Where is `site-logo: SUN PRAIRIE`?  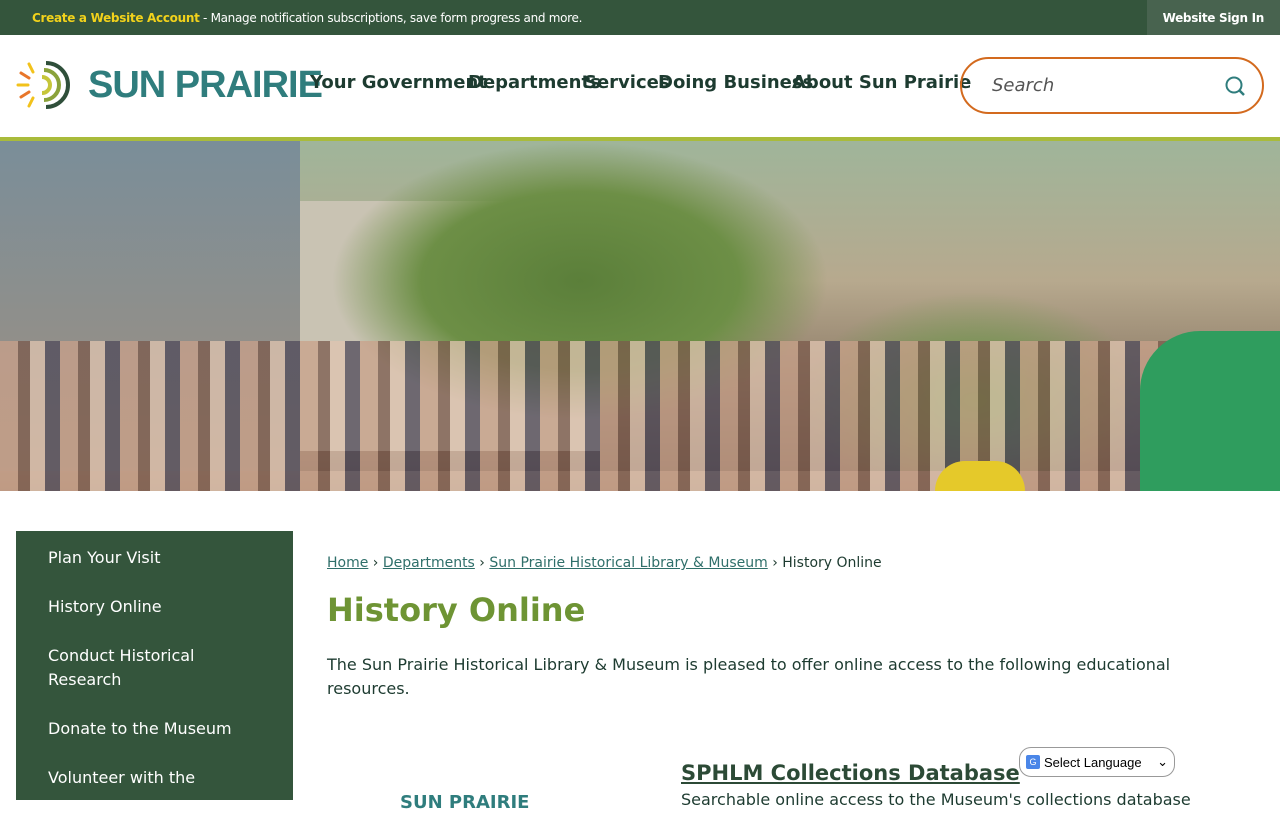 site-logo: SUN PRAIRIE is located at coordinates (169, 85).